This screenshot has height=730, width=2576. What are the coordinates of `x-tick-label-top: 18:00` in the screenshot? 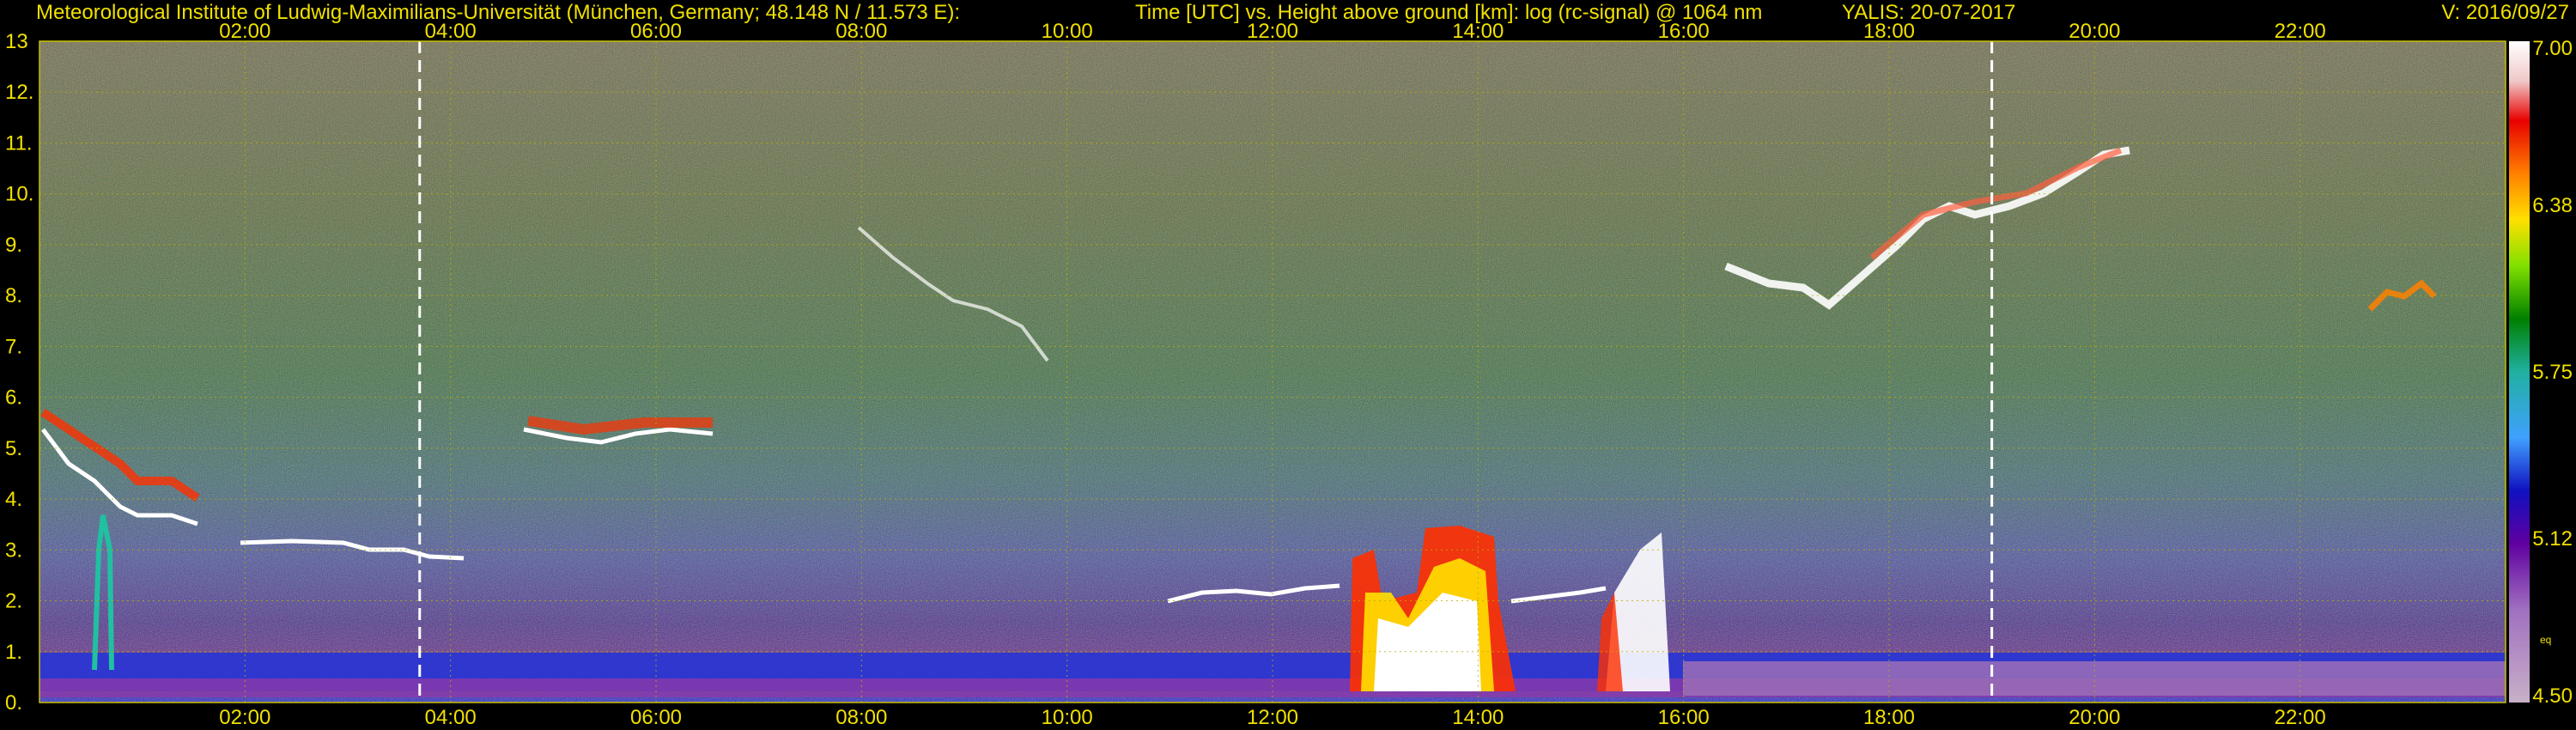 It's located at (1889, 31).